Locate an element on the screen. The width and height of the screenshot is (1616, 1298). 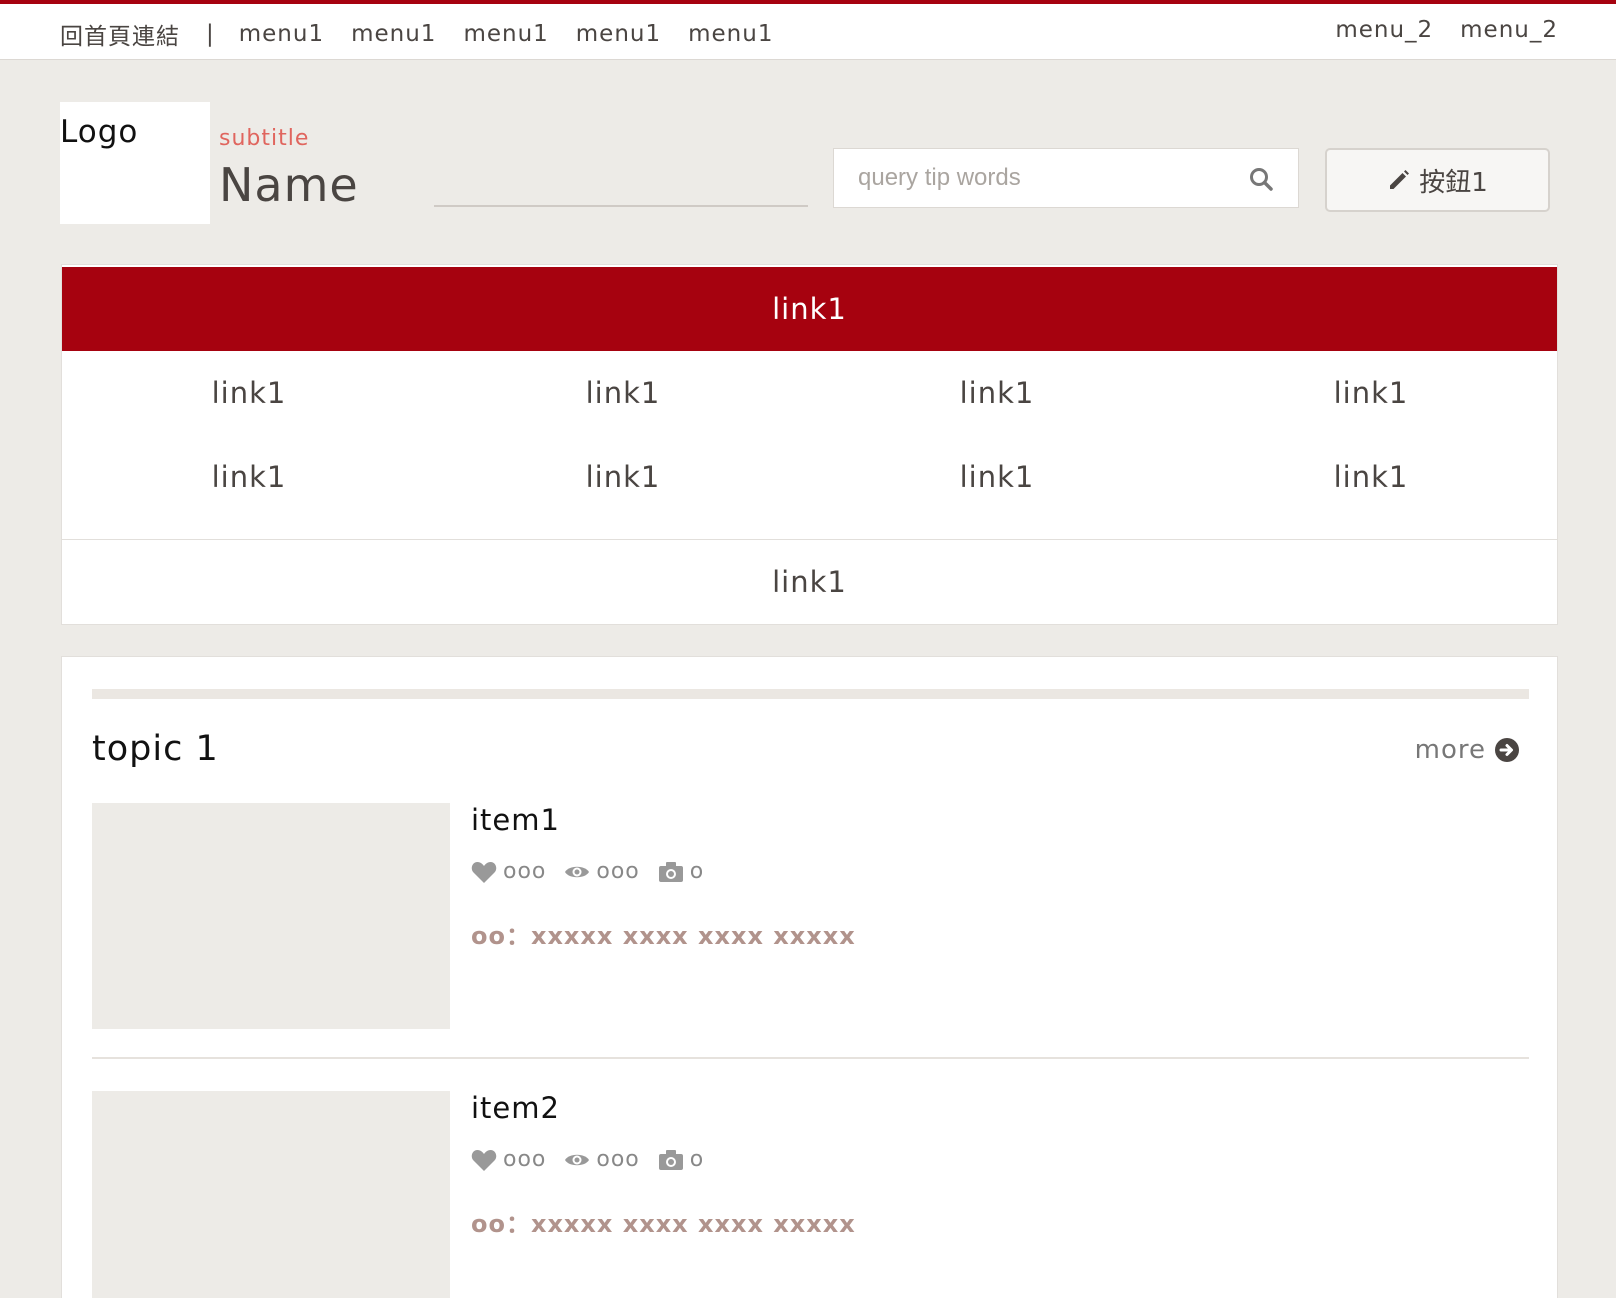
item-name: item1 is located at coordinates (515, 820).